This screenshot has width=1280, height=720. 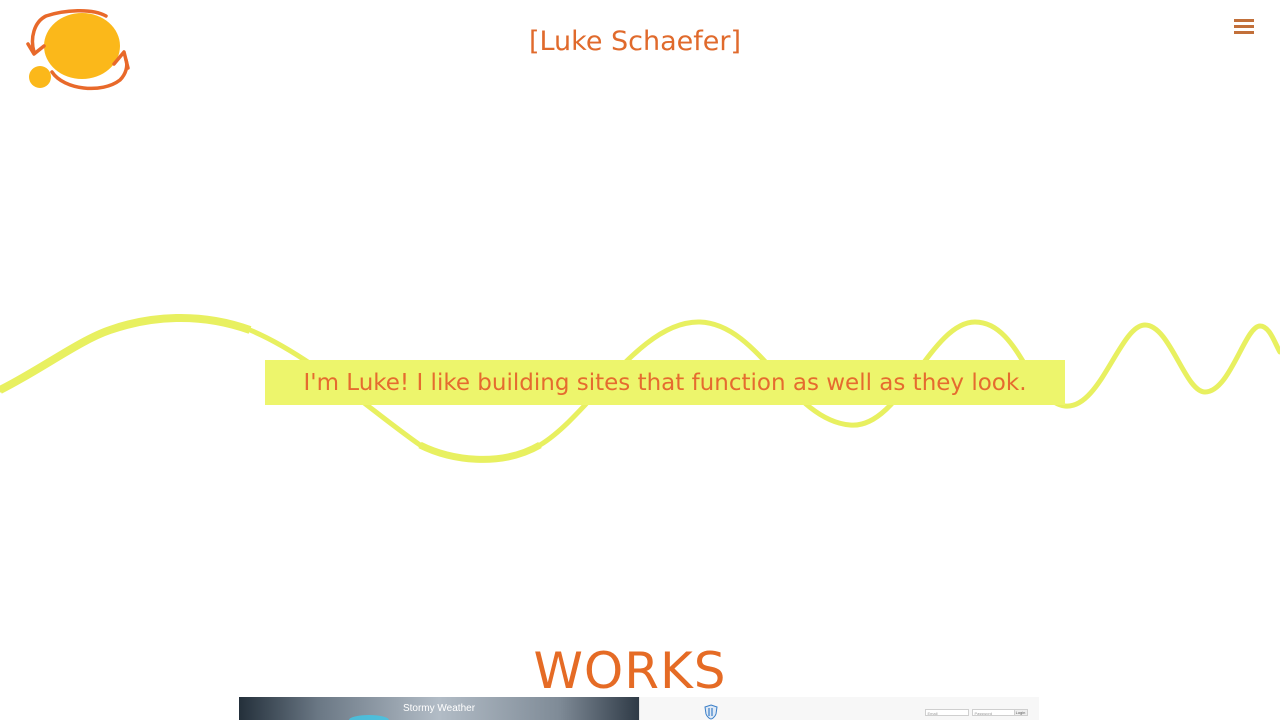 What do you see at coordinates (1020, 712) in the screenshot?
I see `login-button: Login` at bounding box center [1020, 712].